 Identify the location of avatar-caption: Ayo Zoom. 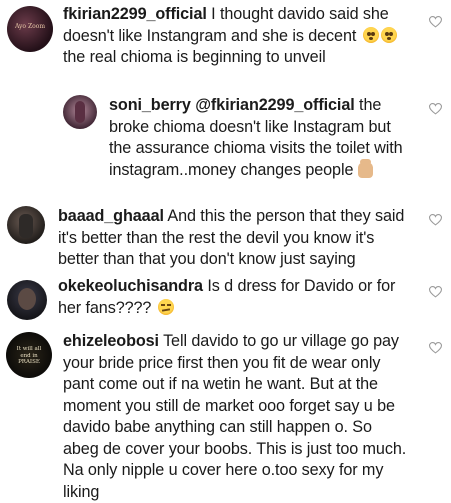
(30, 26).